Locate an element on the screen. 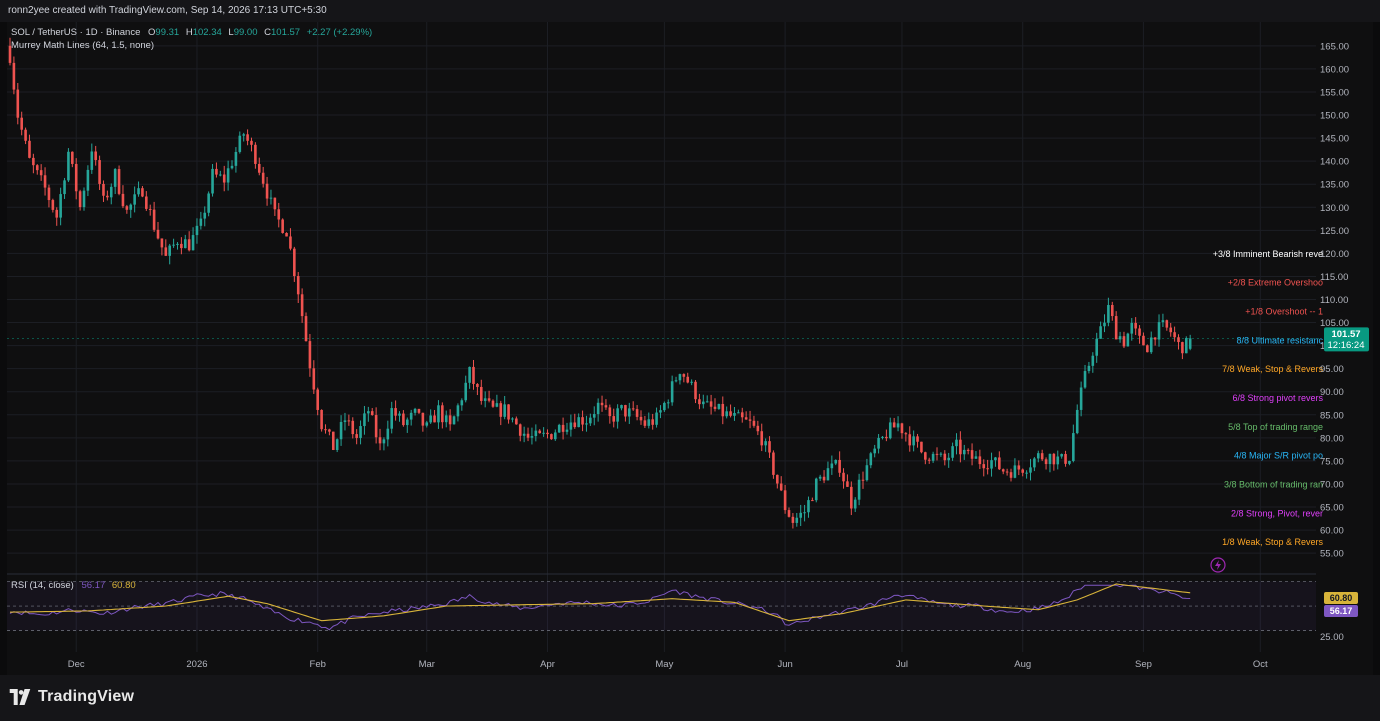 The height and width of the screenshot is (721, 1380). y-tick-label: 135.00 is located at coordinates (1334, 185).